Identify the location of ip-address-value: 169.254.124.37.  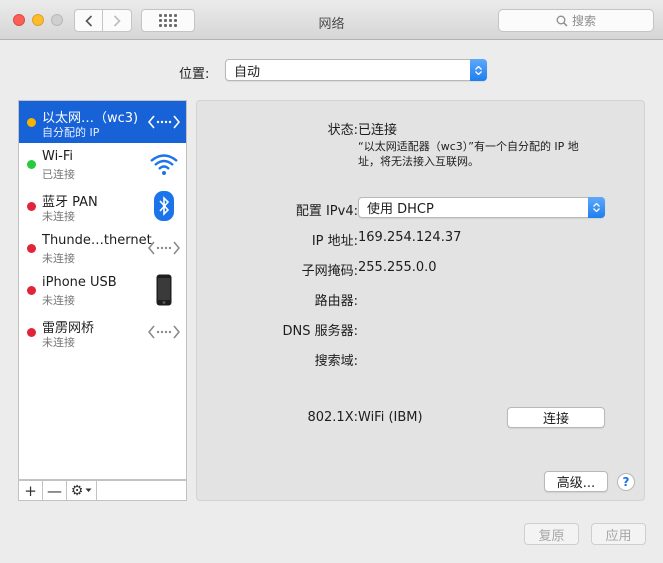
(410, 237).